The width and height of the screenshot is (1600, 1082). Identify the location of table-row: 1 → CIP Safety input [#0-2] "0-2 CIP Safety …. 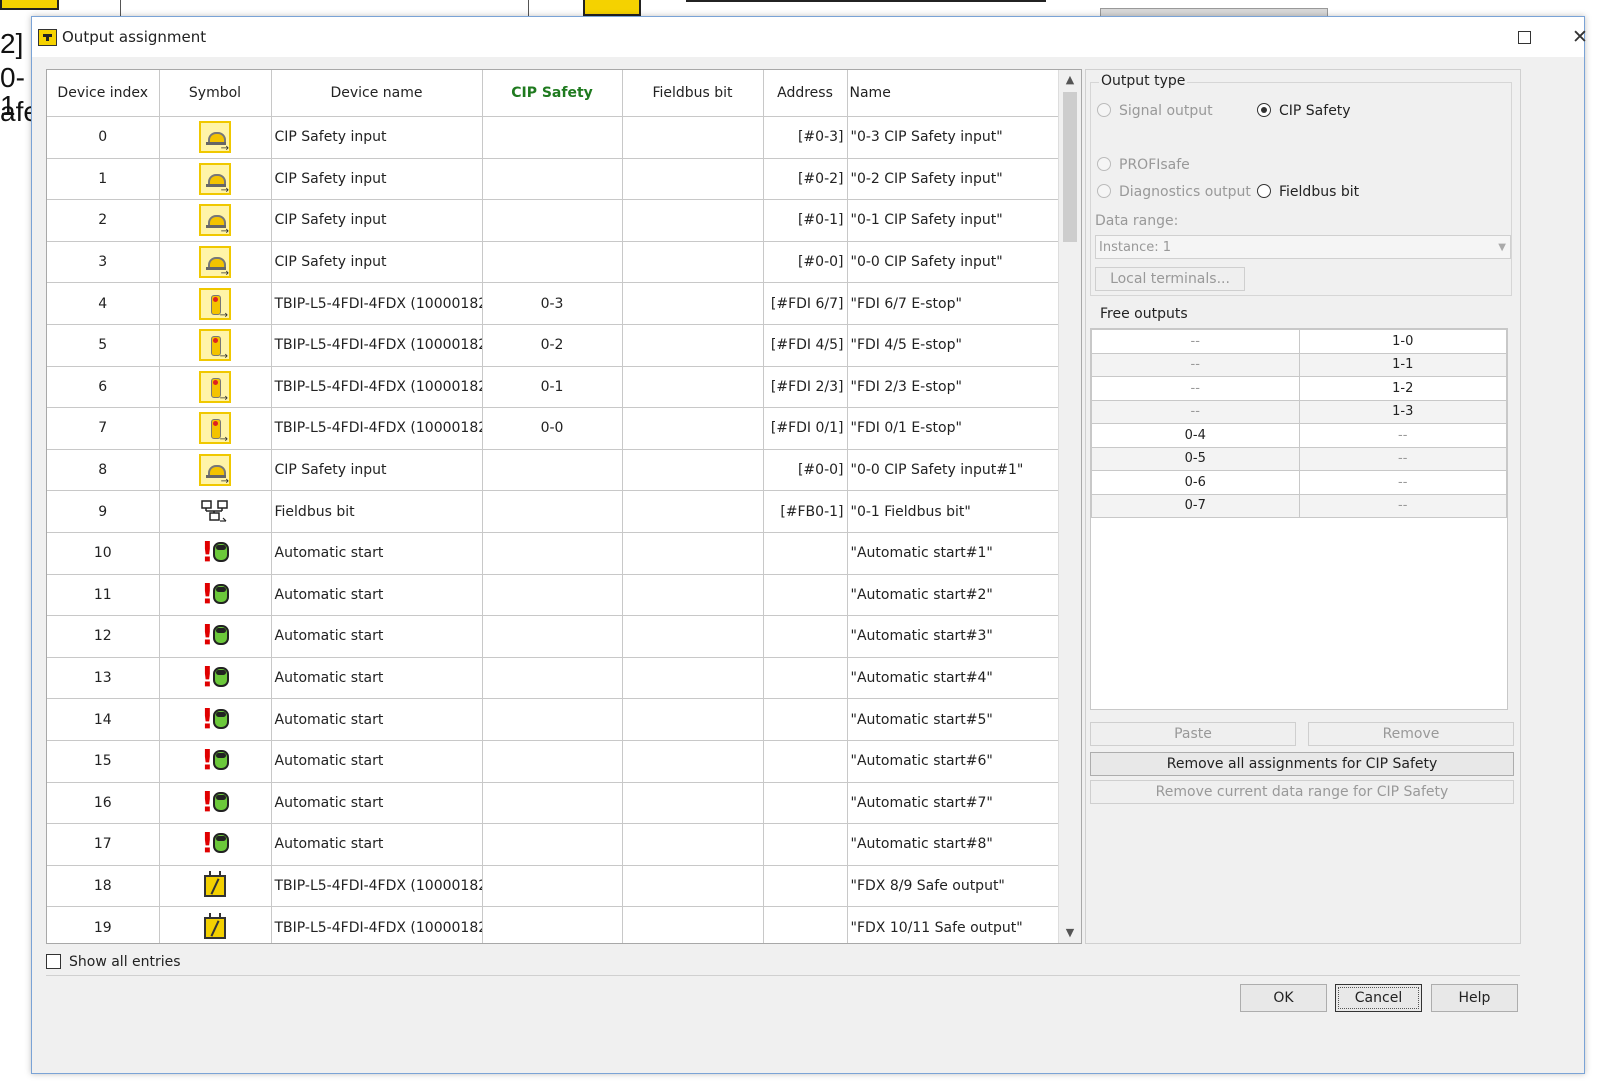
(553, 179).